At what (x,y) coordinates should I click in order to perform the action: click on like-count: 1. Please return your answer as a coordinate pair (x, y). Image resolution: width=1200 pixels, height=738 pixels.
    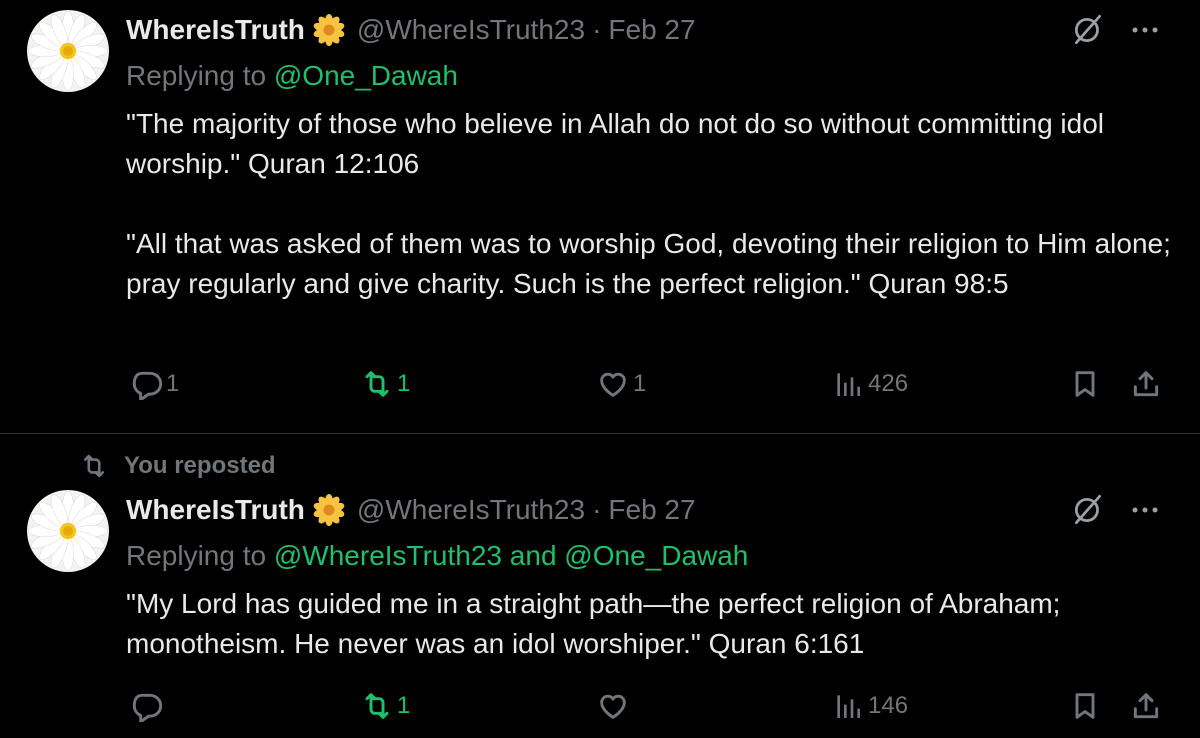
    Looking at the image, I should click on (640, 383).